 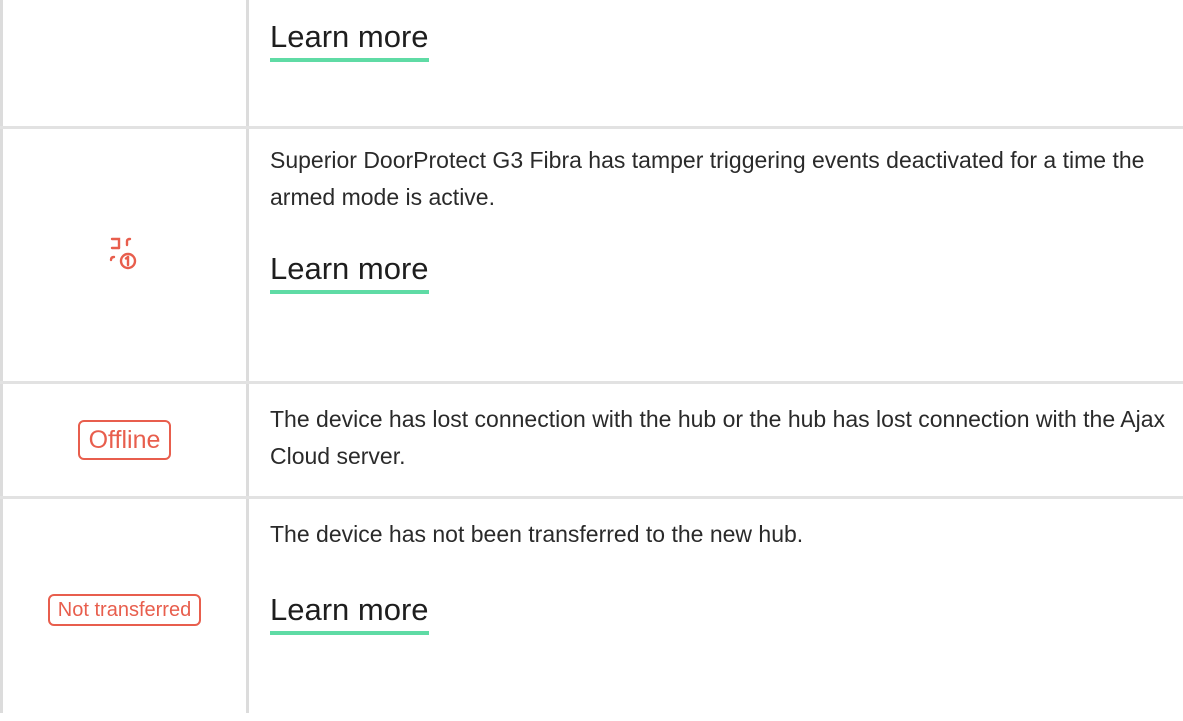 I want to click on tamper-deactivated-icon, so click(x=125, y=255).